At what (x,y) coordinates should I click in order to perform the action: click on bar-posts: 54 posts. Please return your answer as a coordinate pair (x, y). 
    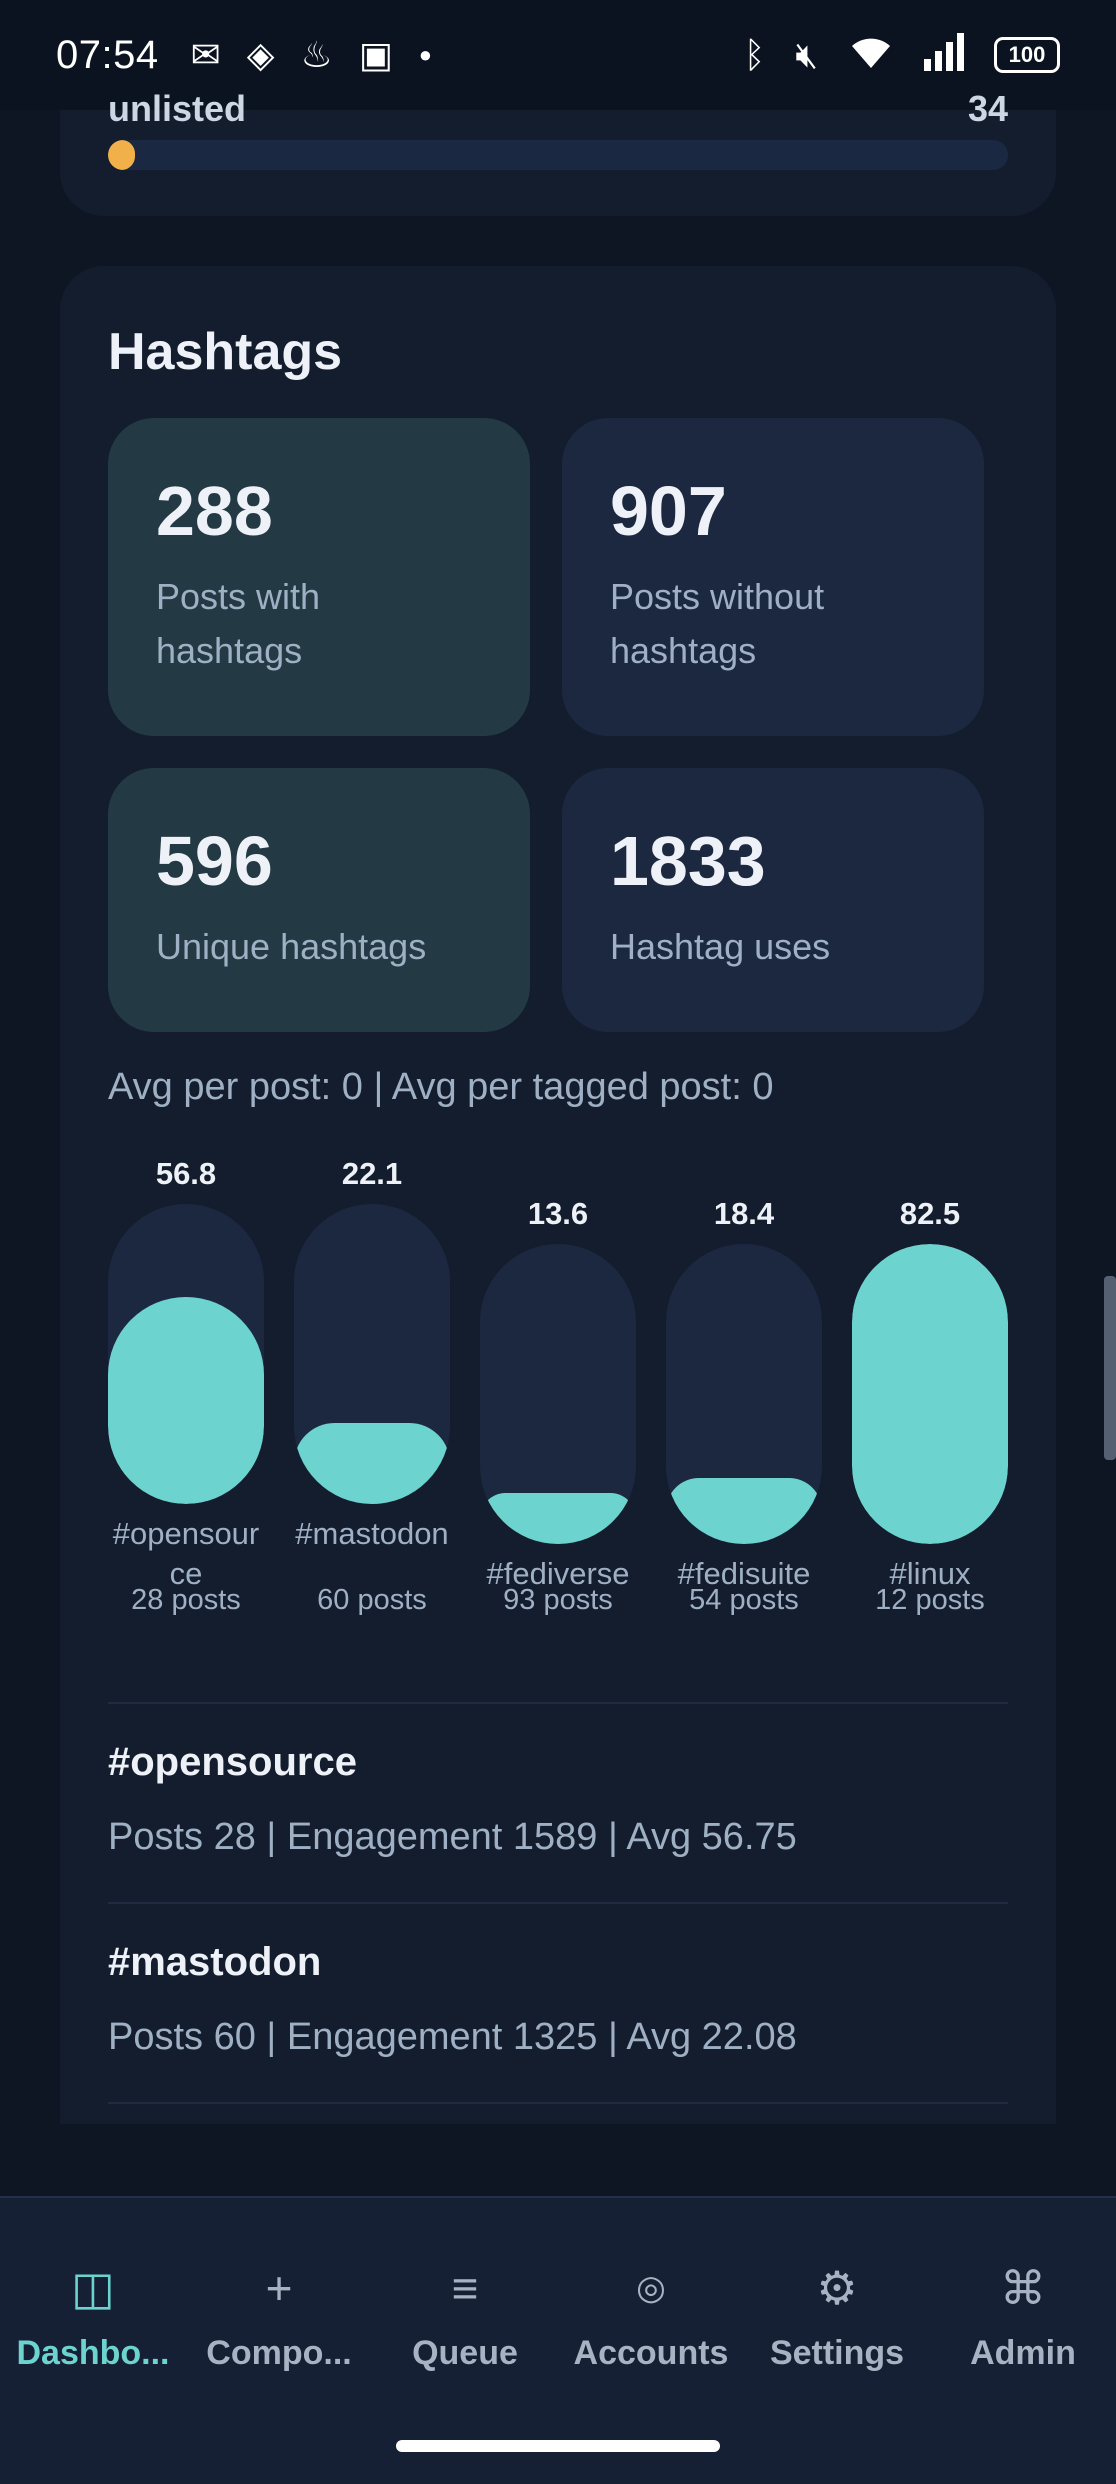
    Looking at the image, I should click on (744, 1600).